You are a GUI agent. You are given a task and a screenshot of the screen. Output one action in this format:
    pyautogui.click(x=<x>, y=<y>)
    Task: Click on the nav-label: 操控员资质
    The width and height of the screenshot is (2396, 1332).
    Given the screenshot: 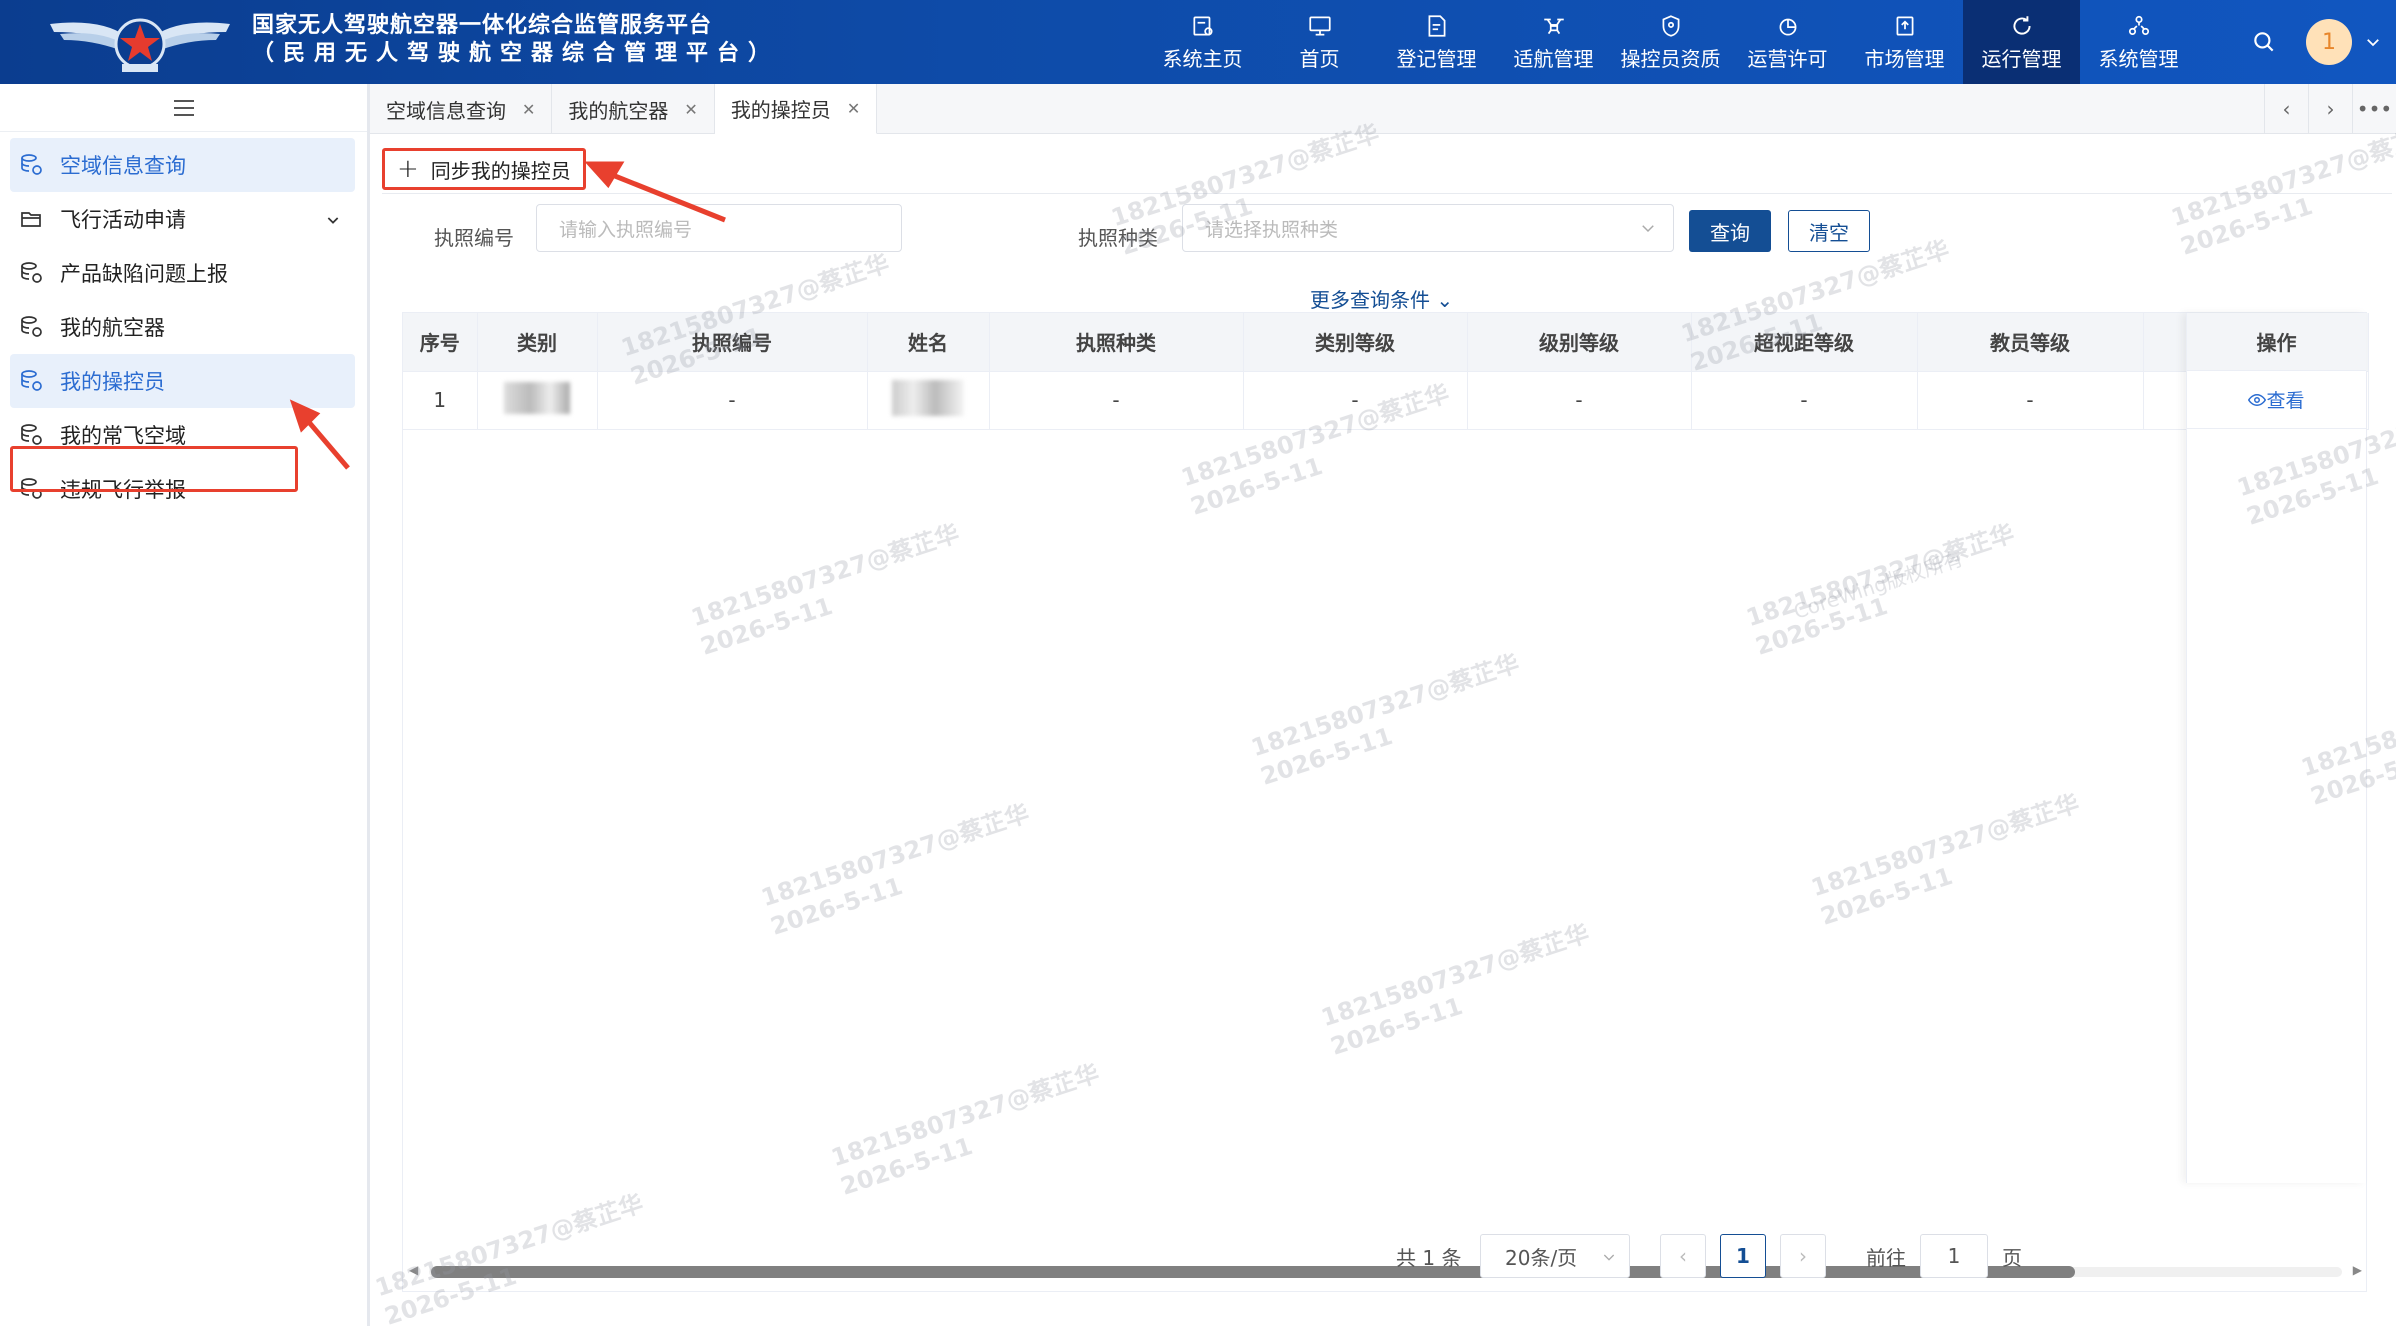 What is the action you would take?
    pyautogui.click(x=1670, y=58)
    